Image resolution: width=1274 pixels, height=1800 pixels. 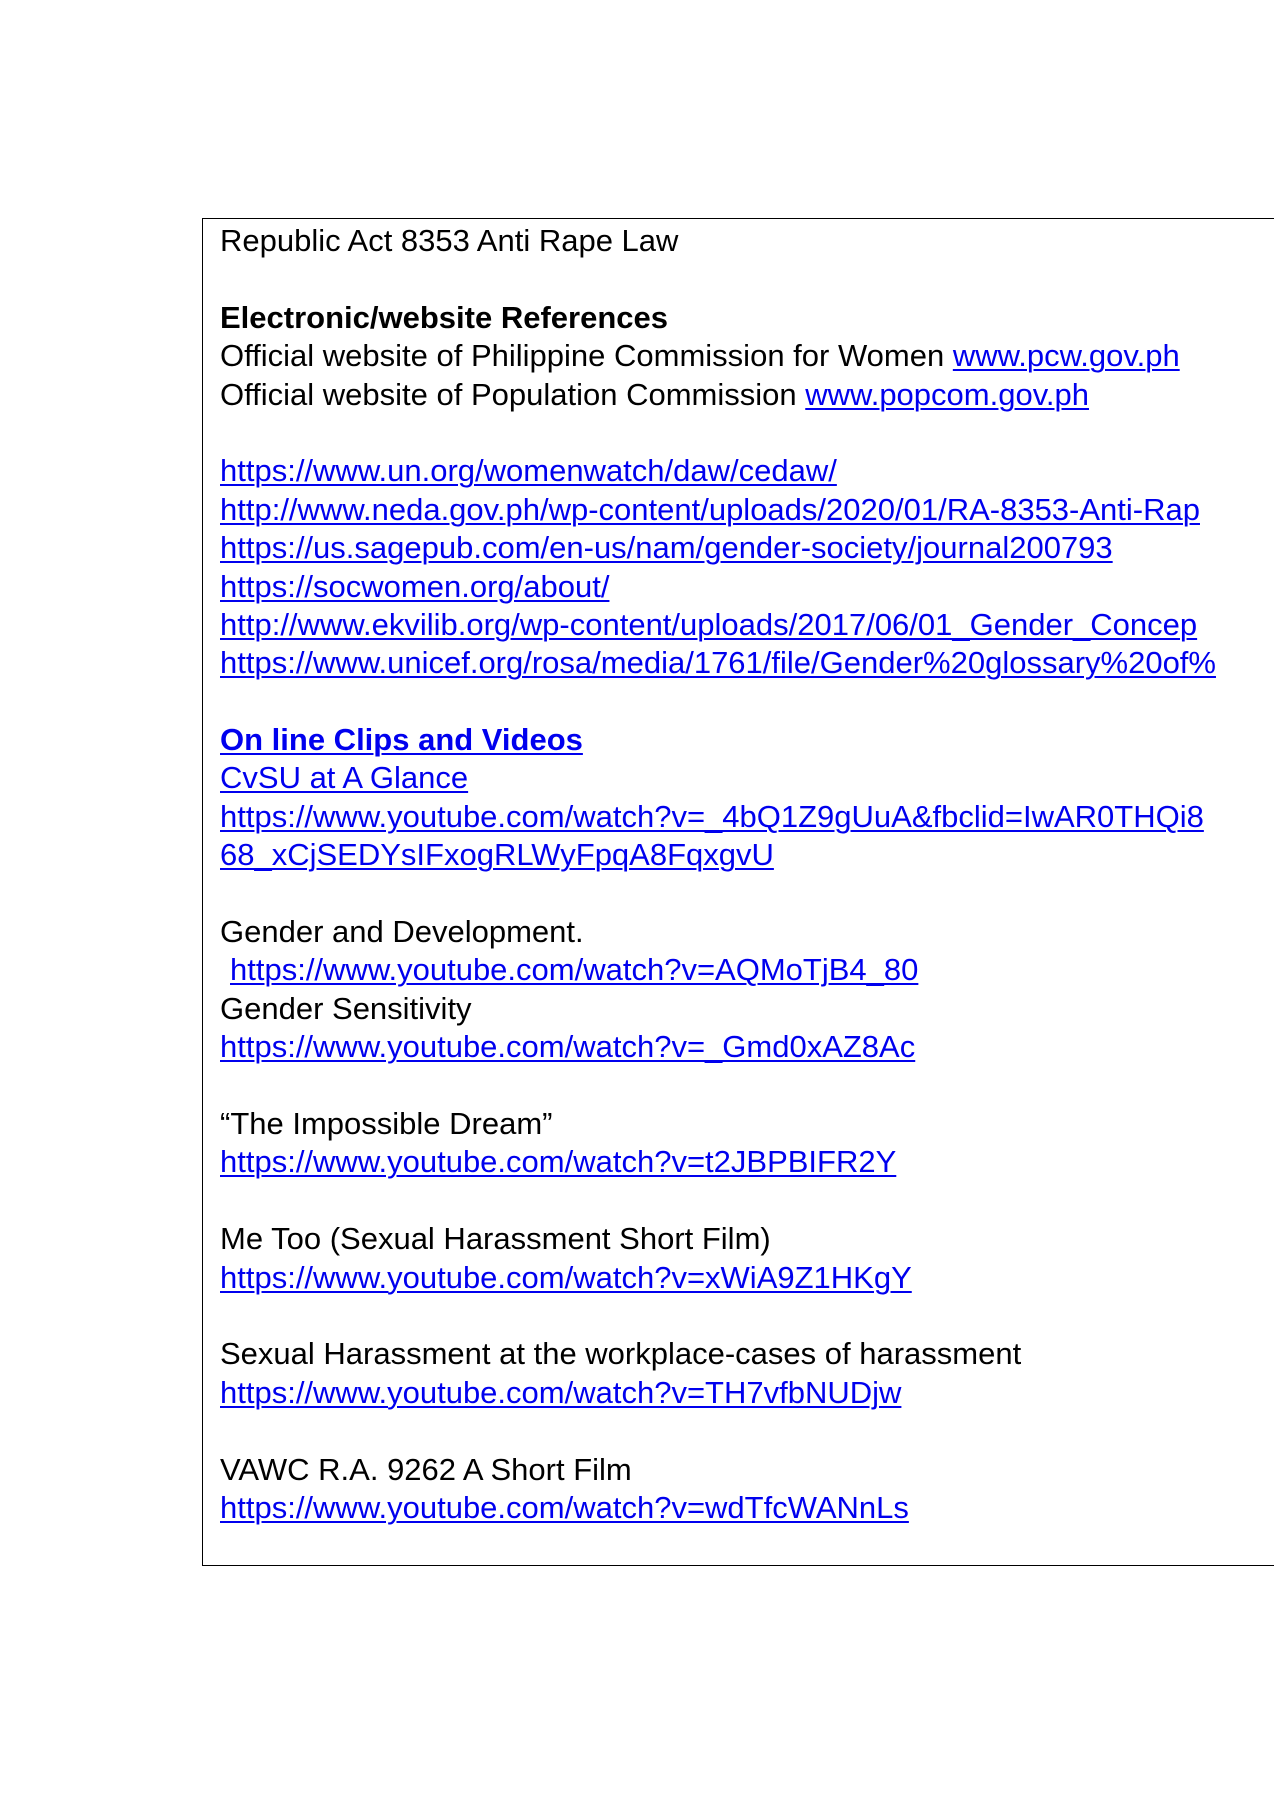 I want to click on law-reference: Republic Act 8353 Anti Rape Law, so click(x=449, y=240).